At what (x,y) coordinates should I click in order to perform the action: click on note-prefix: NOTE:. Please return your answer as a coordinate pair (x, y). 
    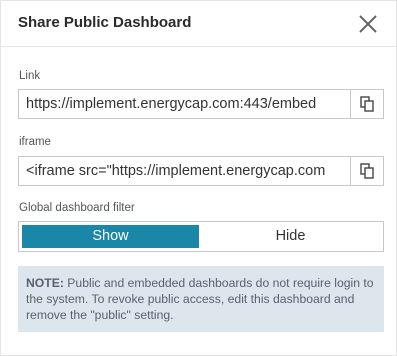
    Looking at the image, I should click on (45, 283).